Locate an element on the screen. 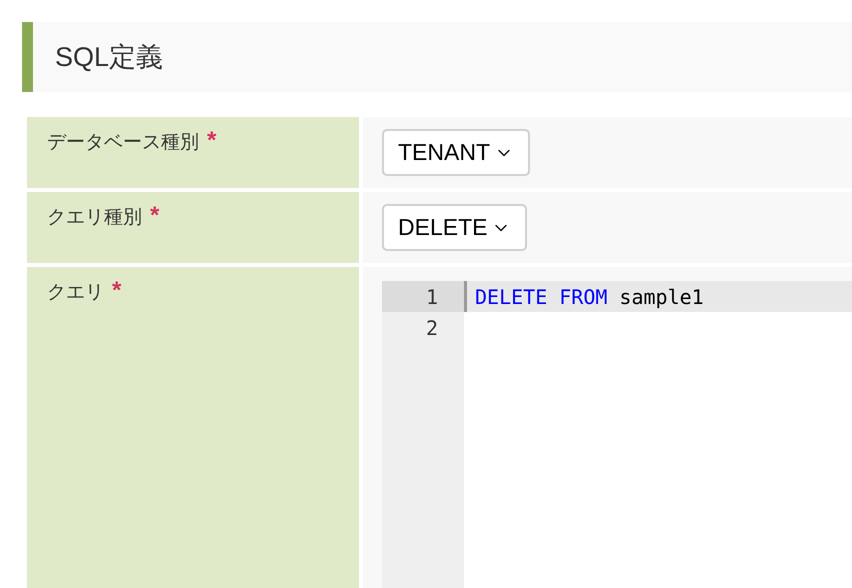 The height and width of the screenshot is (588, 852). line-number: 1 is located at coordinates (423, 296).